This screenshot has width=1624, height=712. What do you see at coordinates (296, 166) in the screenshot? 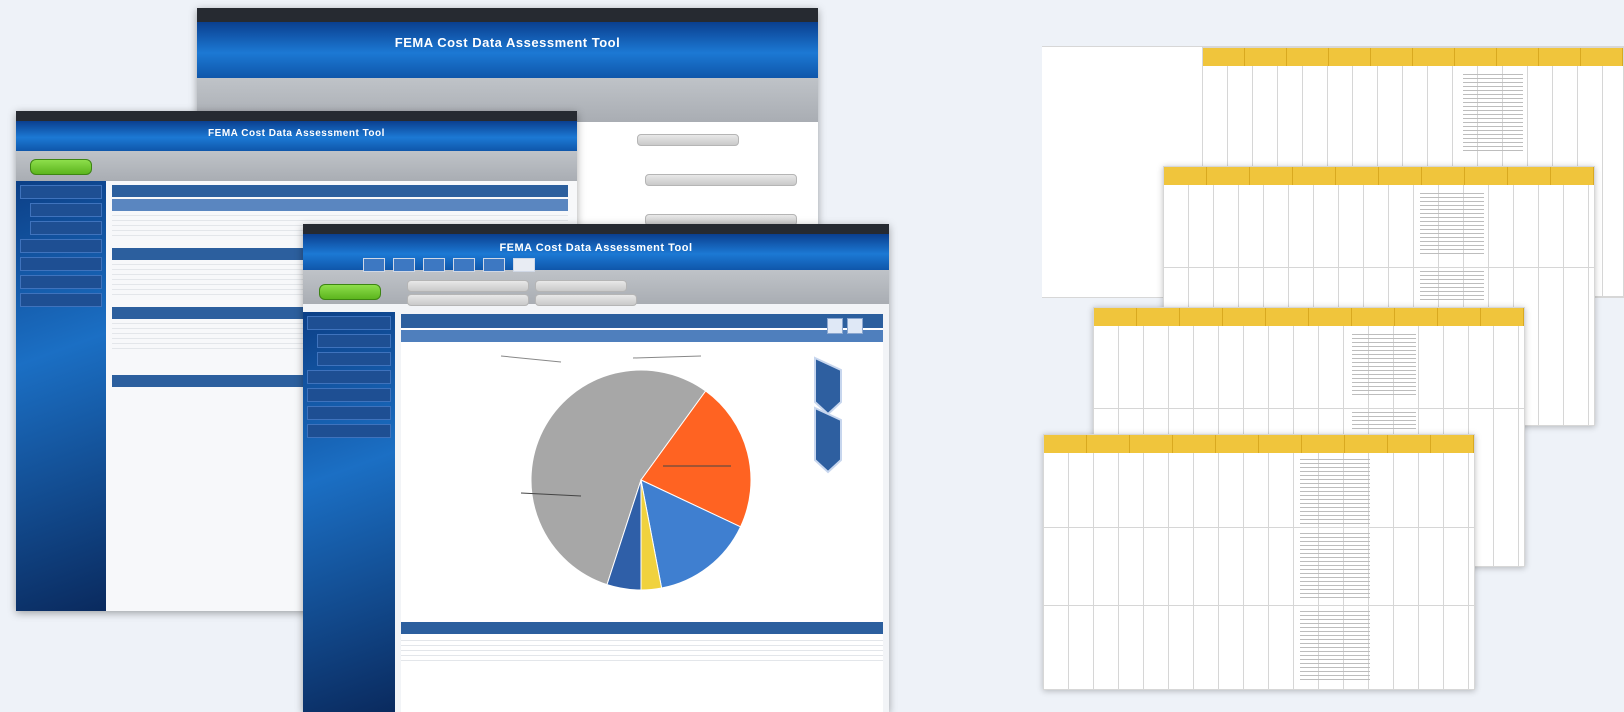
I see `toolbar` at bounding box center [296, 166].